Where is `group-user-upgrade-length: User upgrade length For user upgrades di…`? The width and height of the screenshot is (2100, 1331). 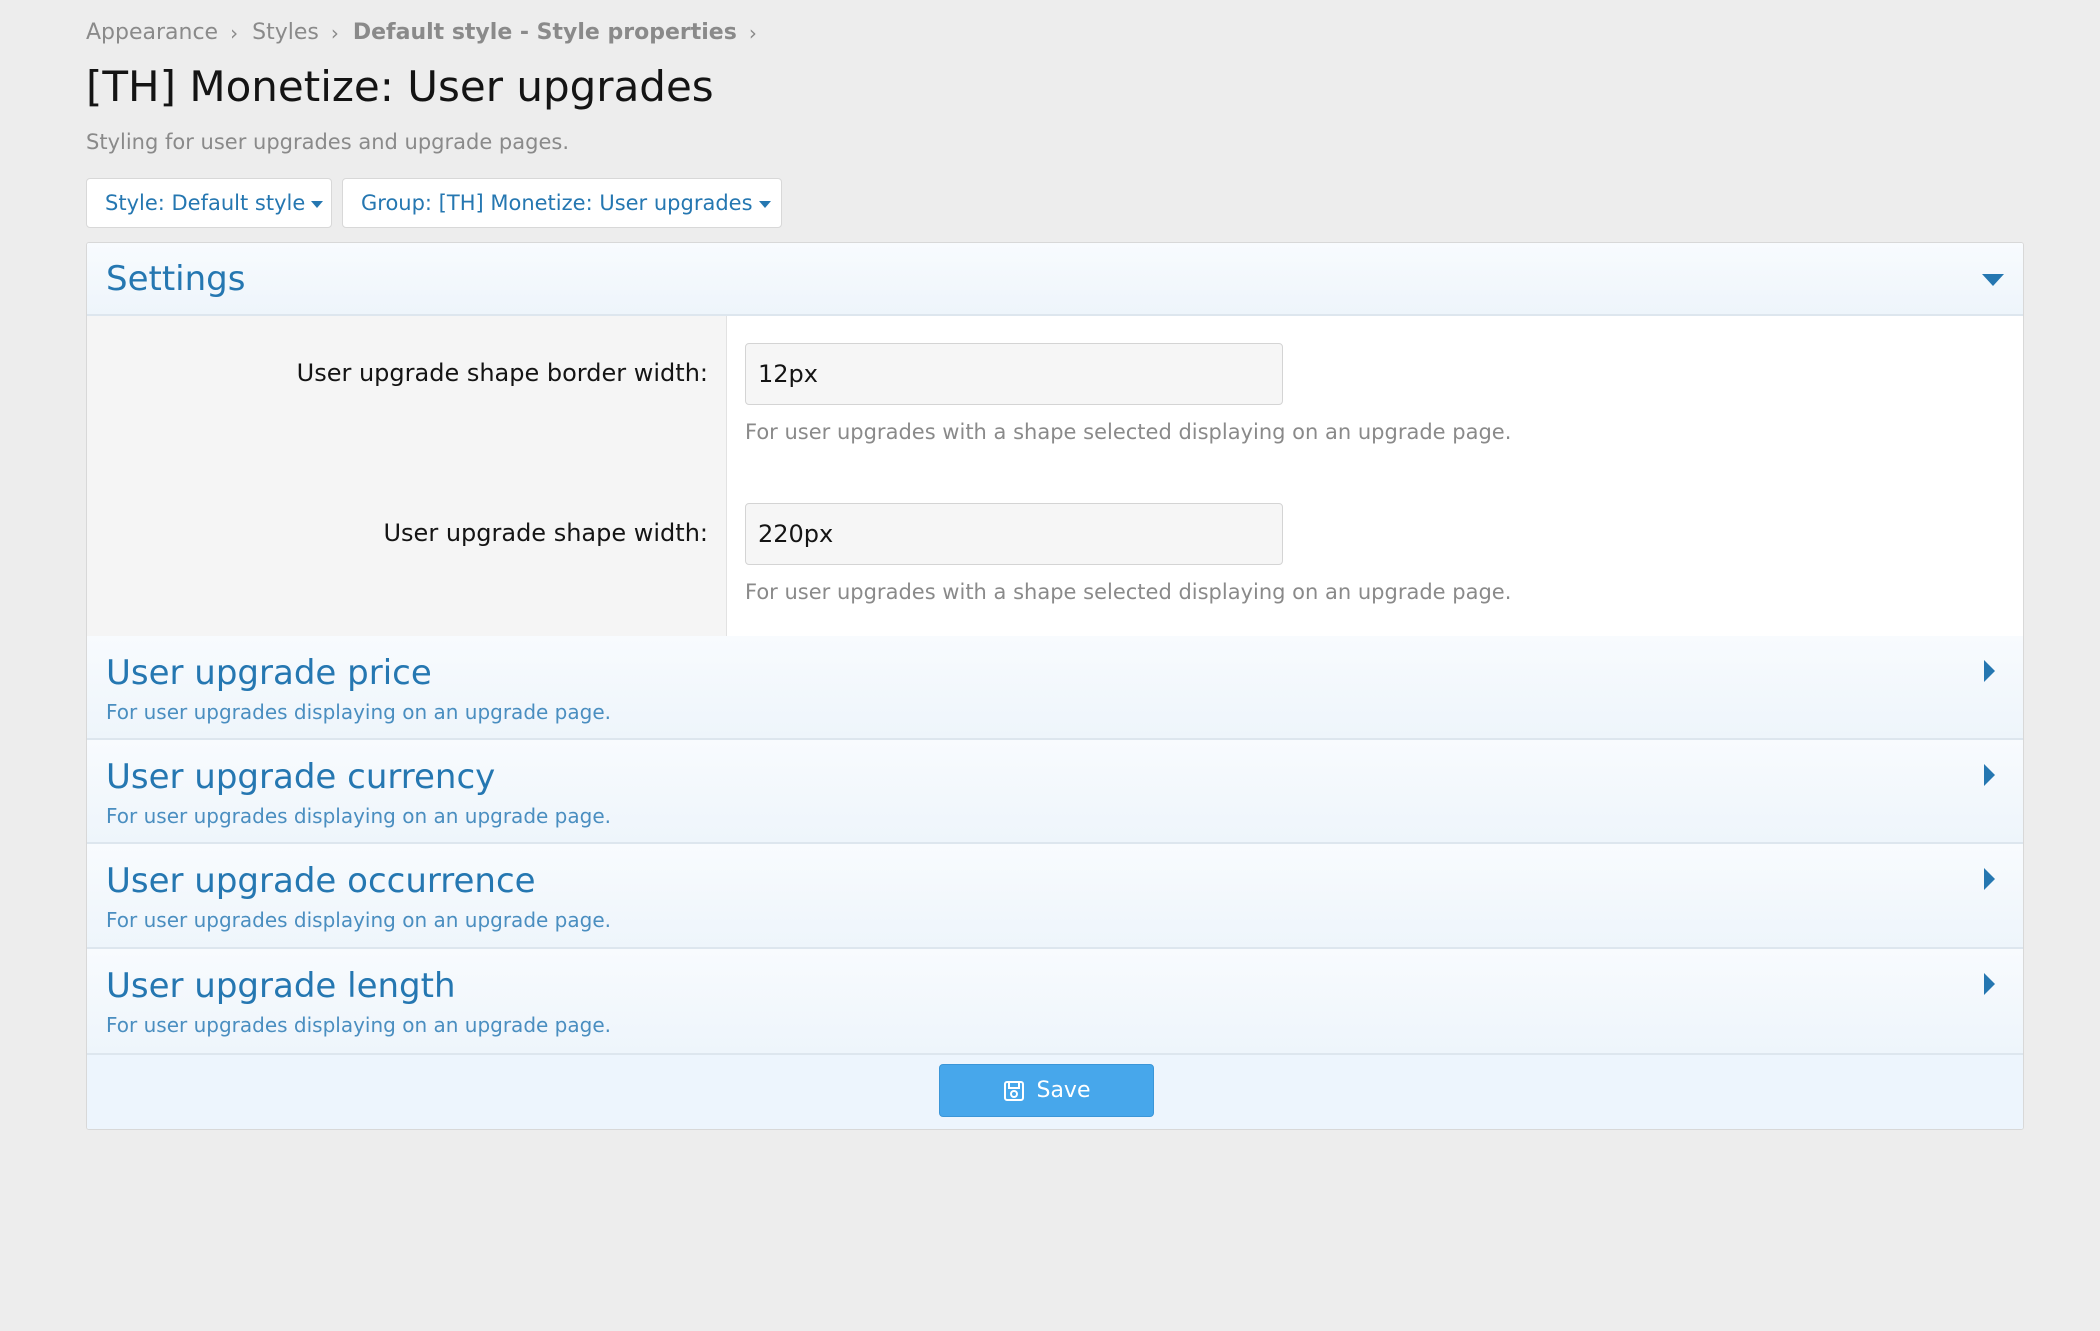
group-user-upgrade-length: User upgrade length For user upgrades di… is located at coordinates (1055, 1002).